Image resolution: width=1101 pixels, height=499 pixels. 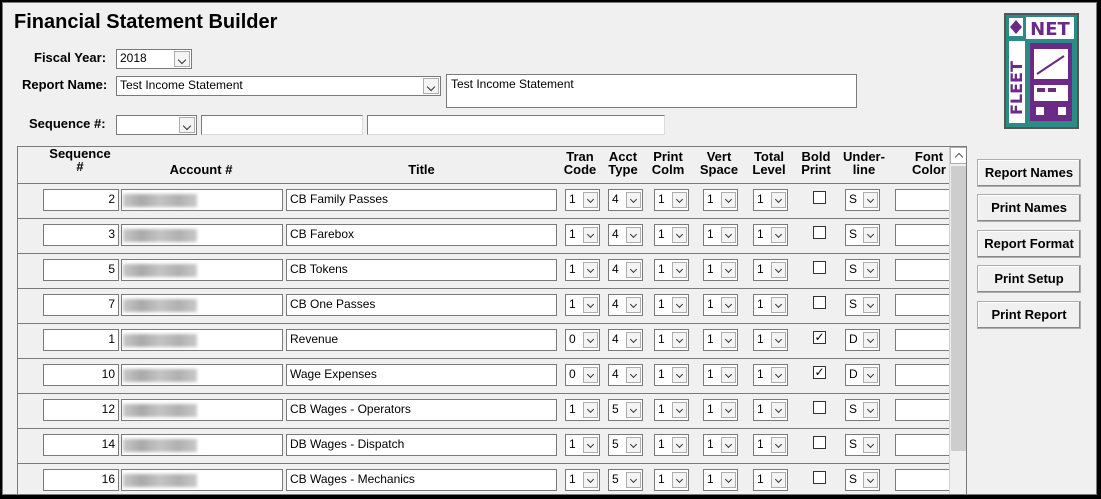 I want to click on sequence-cell: 16, so click(x=81, y=480).